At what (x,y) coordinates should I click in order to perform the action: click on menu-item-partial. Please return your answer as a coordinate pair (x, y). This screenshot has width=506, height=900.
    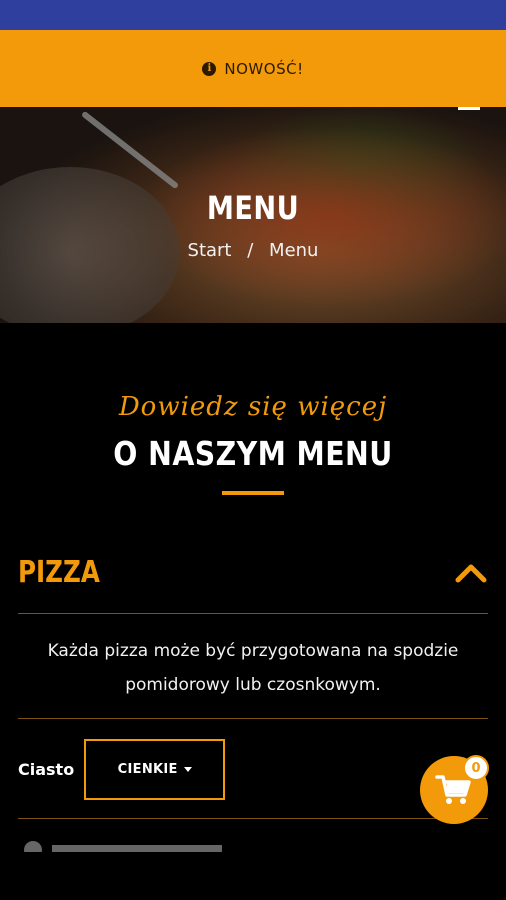
    Looking at the image, I should click on (123, 845).